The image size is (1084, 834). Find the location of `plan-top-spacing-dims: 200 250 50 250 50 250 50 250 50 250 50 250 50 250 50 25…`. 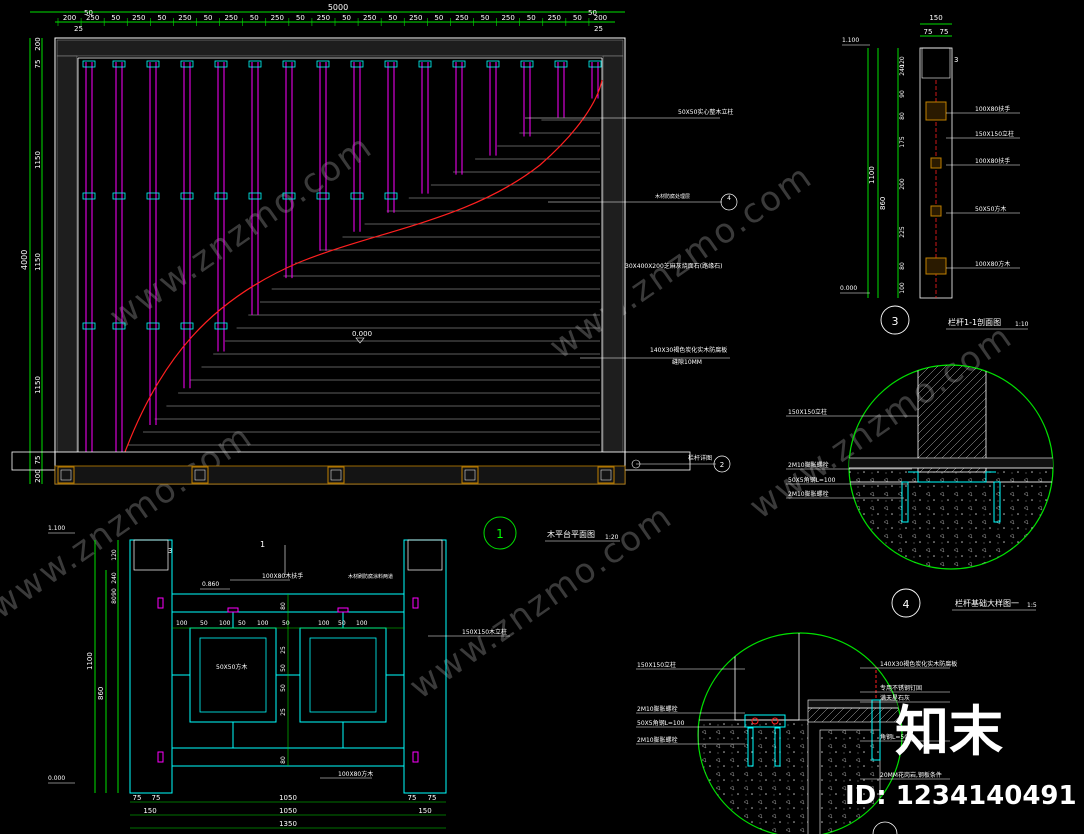

plan-top-spacing-dims: 200 250 50 250 50 250 50 250 50 250 50 250 50 250 50 25… is located at coordinates (332, 20).